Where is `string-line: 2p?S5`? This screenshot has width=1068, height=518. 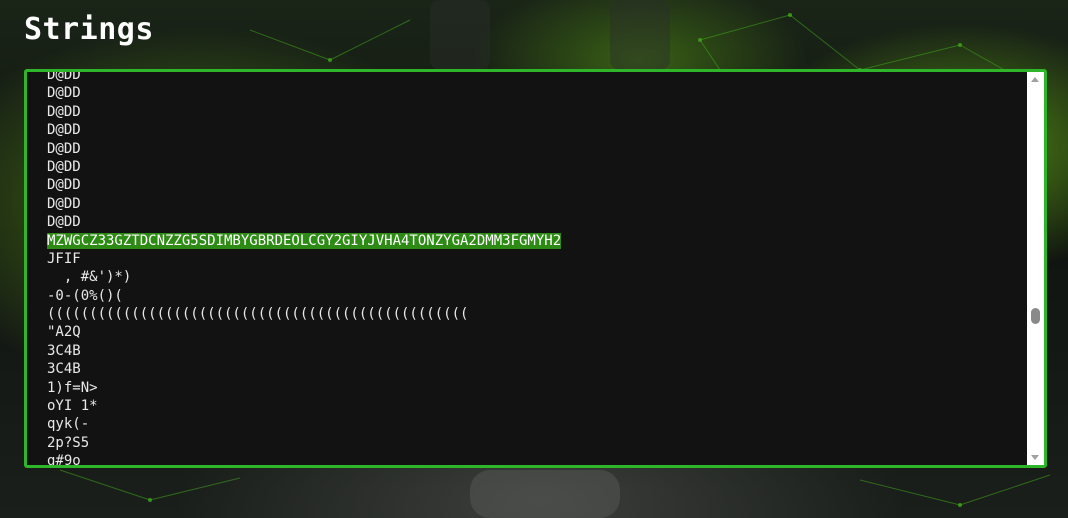
string-line: 2p?S5 is located at coordinates (534, 443).